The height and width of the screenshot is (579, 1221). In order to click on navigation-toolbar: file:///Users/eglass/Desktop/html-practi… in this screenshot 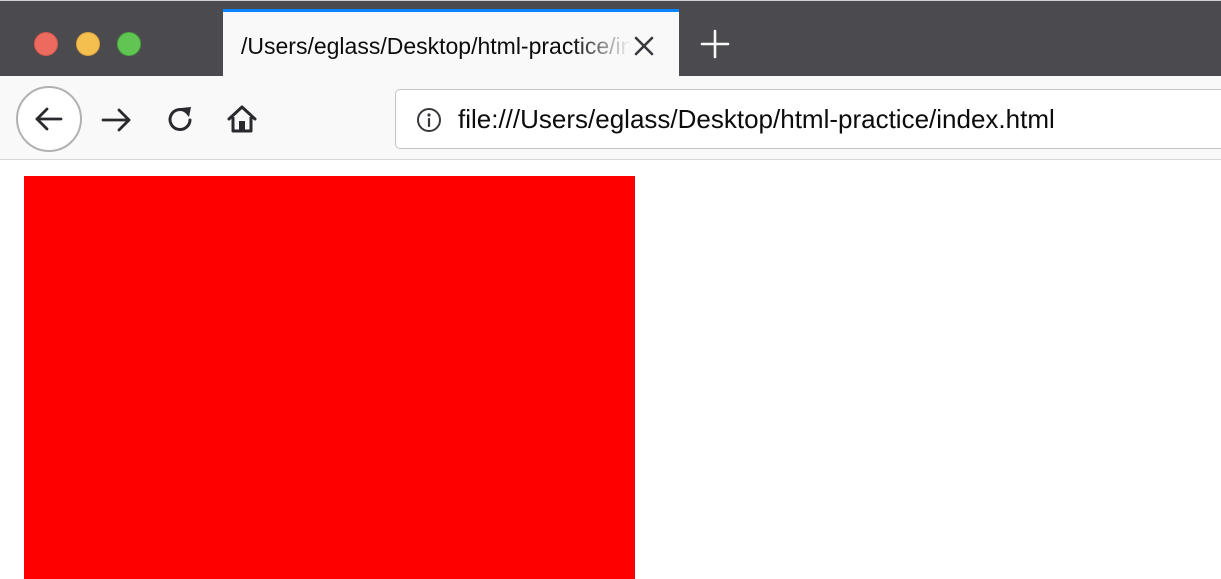, I will do `click(610, 118)`.